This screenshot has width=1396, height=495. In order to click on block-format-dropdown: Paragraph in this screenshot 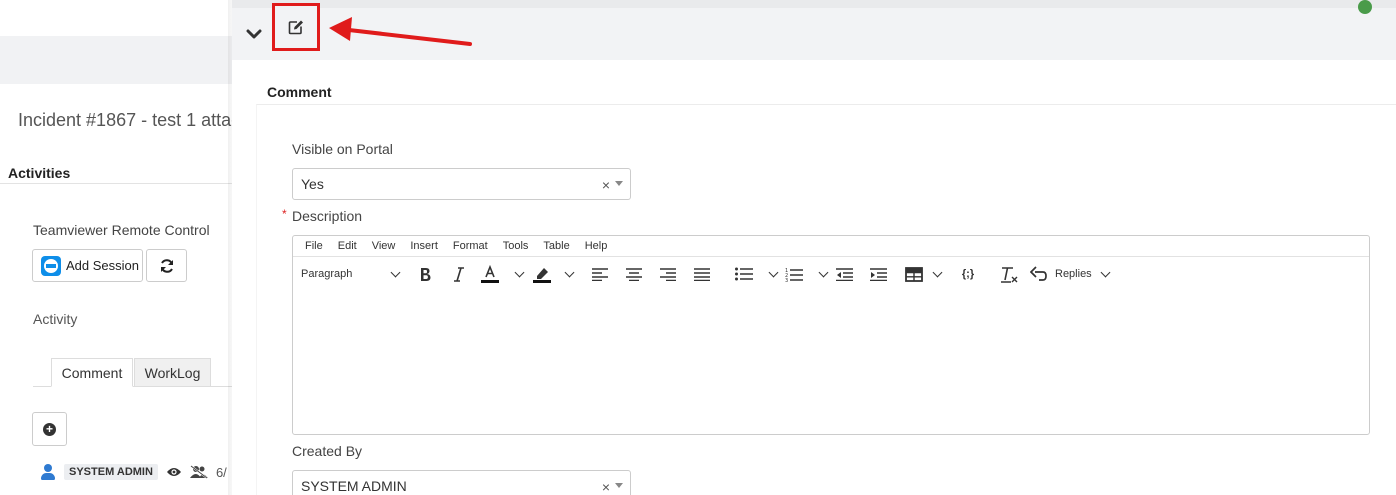, I will do `click(351, 274)`.